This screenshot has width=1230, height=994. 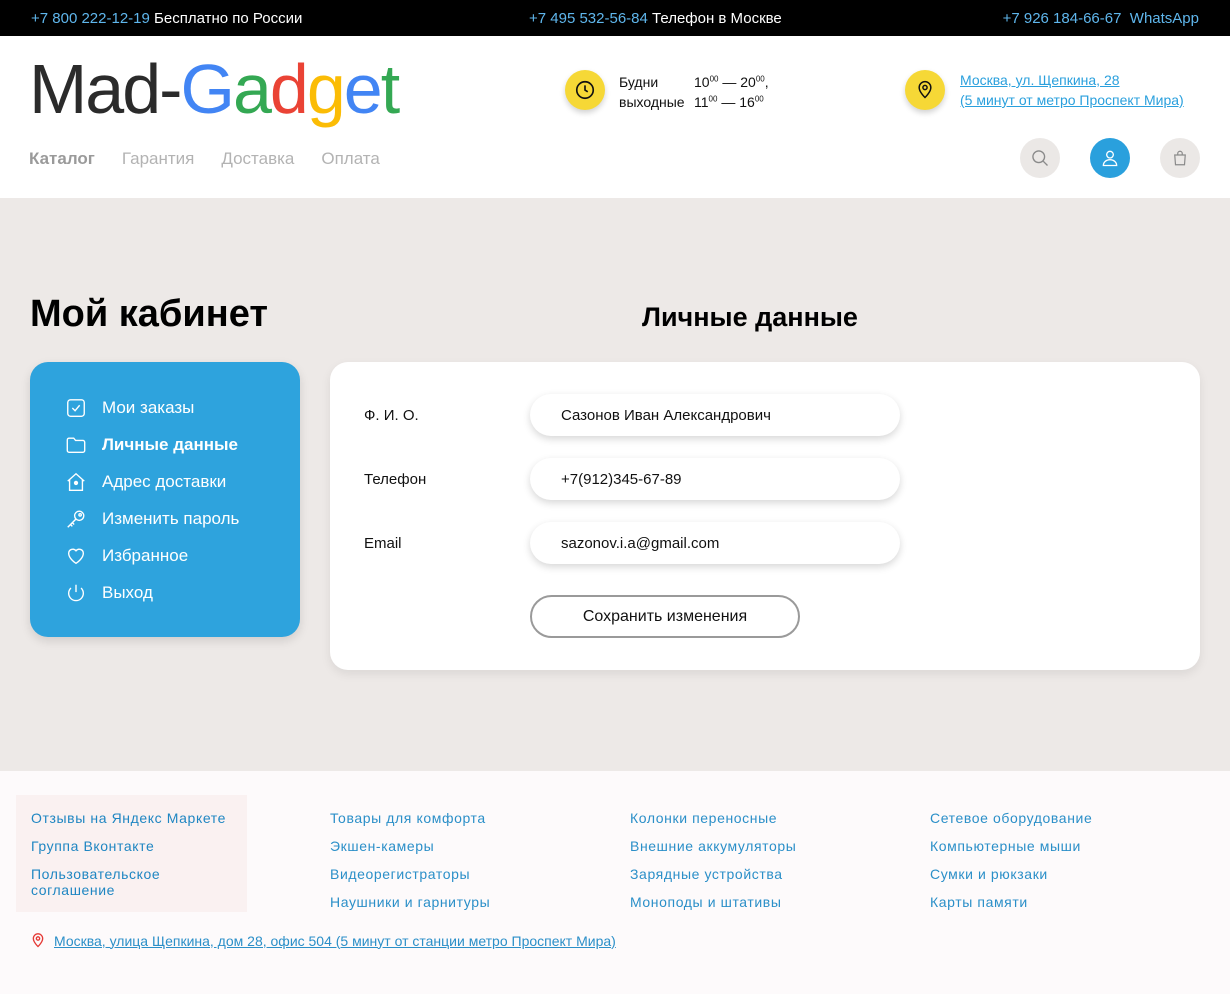 What do you see at coordinates (76, 482) in the screenshot?
I see `home-icon` at bounding box center [76, 482].